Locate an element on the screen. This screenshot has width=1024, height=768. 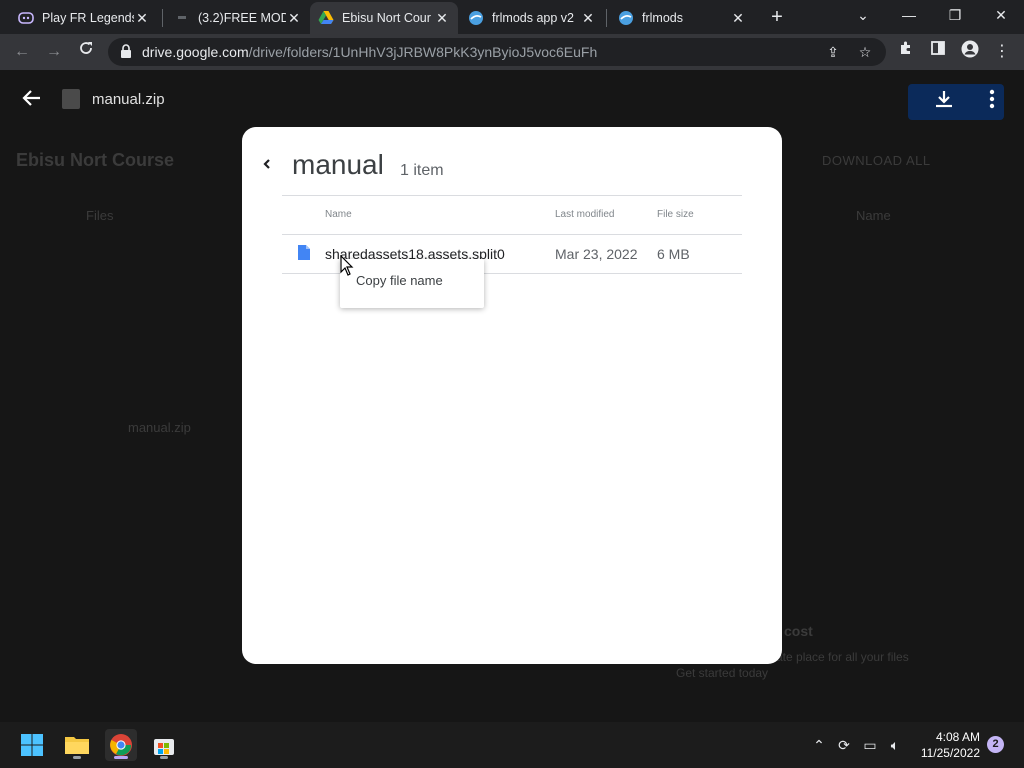
clock-date: 11/25/2022 is located at coordinates (950, 753).